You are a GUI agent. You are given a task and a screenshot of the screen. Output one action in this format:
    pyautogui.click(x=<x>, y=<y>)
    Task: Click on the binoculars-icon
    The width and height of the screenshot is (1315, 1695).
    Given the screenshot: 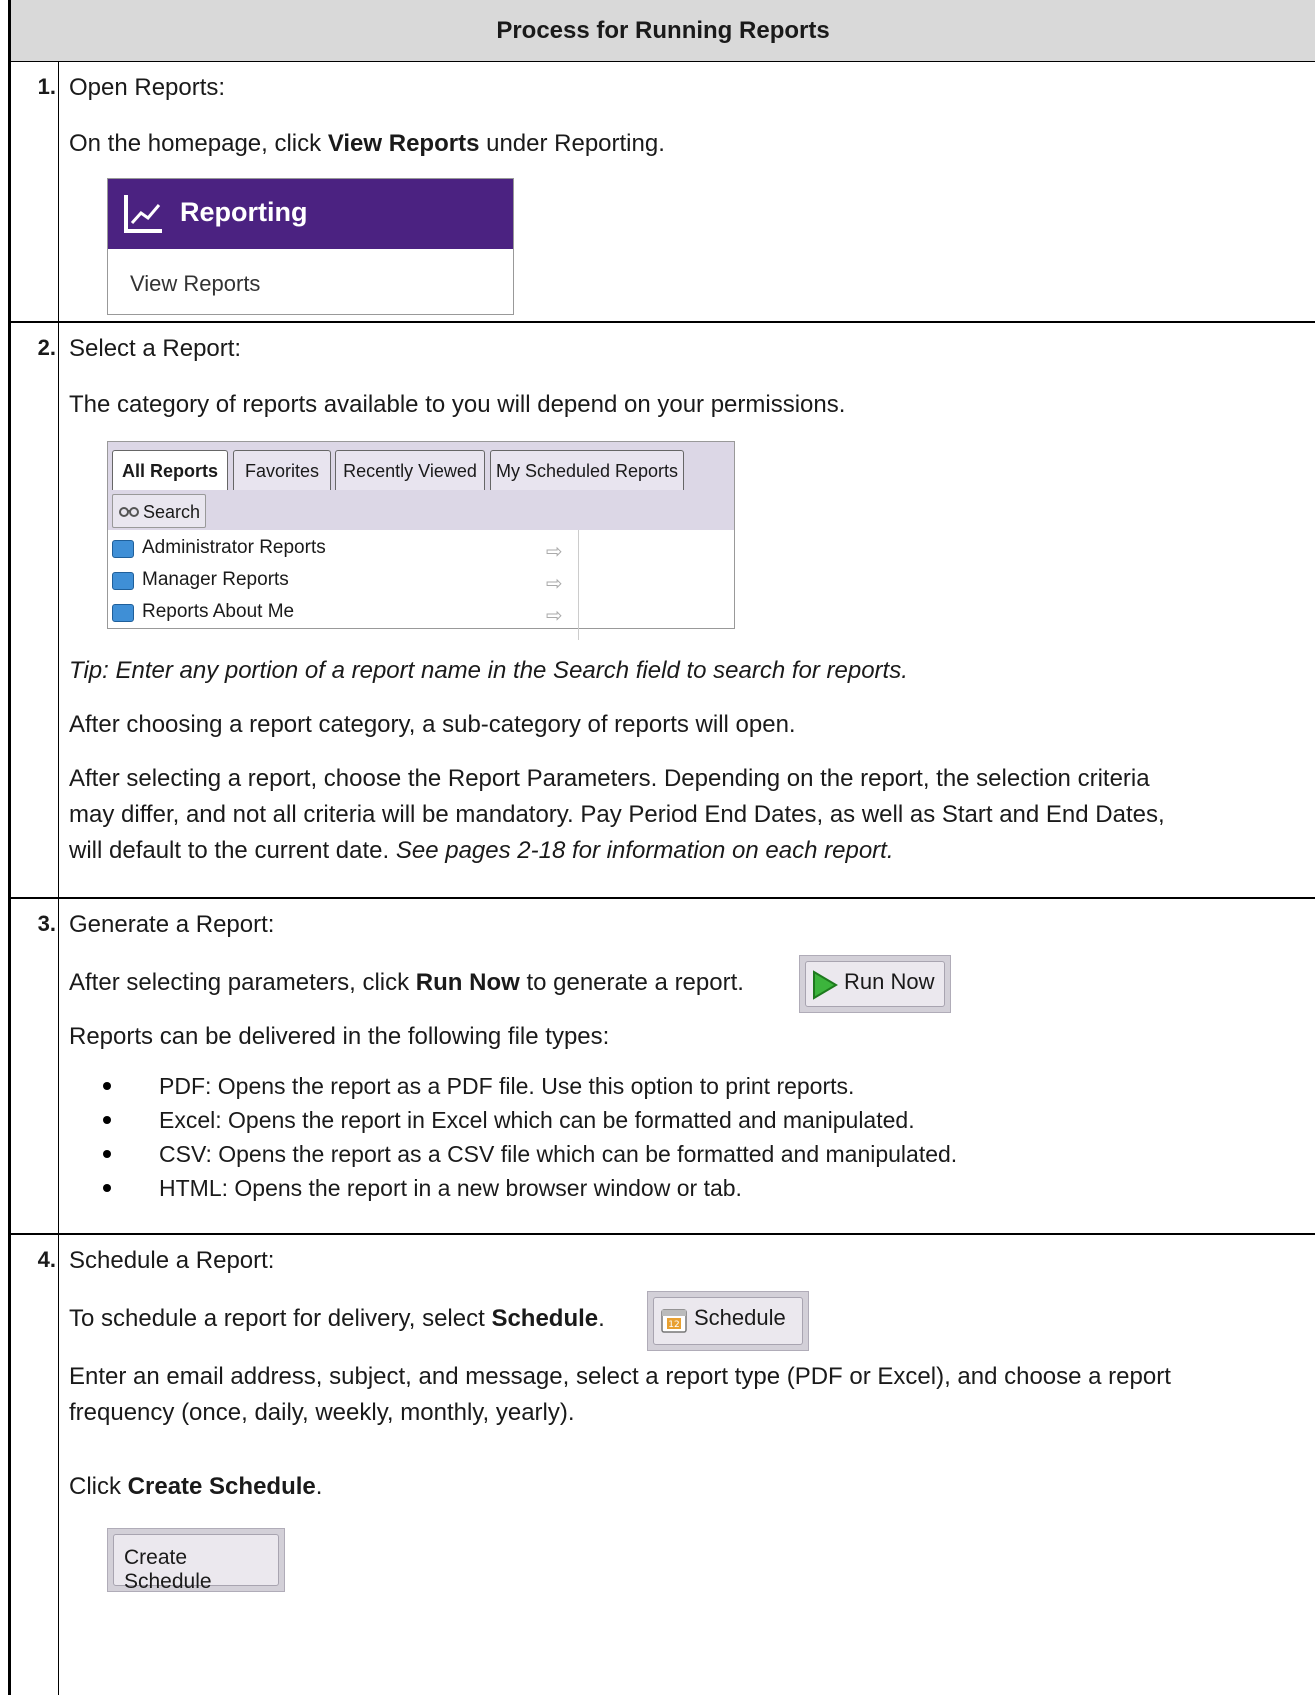 What is the action you would take?
    pyautogui.click(x=129, y=512)
    